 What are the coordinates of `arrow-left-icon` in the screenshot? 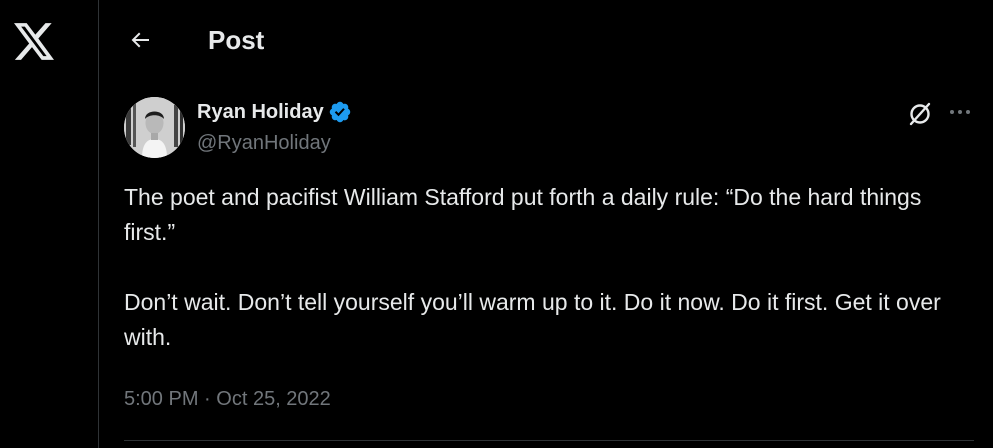 It's located at (140, 40).